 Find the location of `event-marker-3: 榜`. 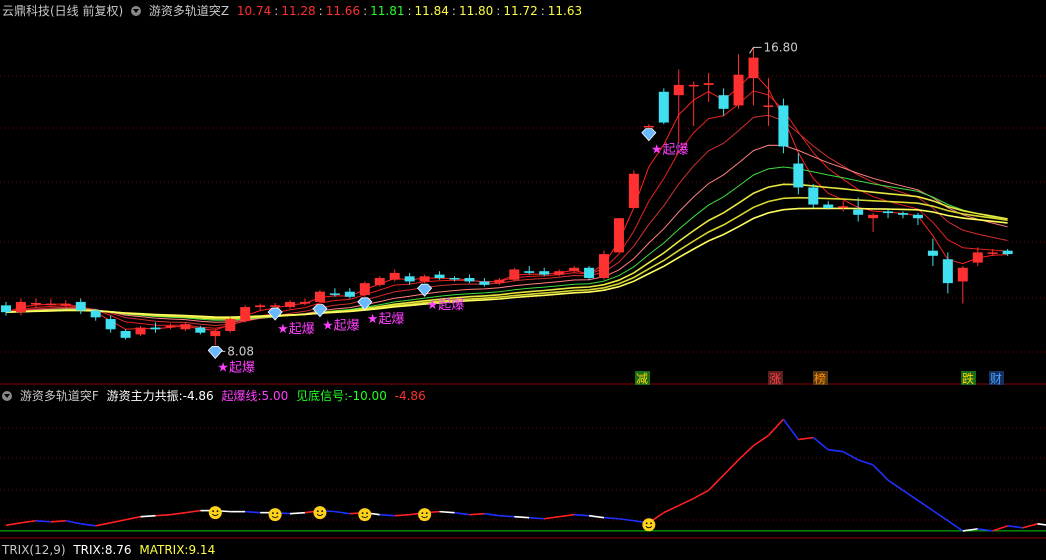

event-marker-3: 榜 is located at coordinates (820, 378).